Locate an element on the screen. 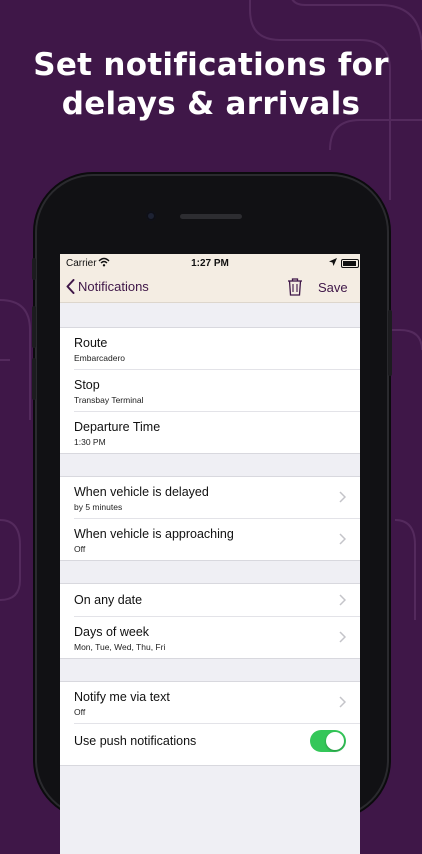 This screenshot has height=854, width=422. push-notify-title: Use push notifications is located at coordinates (135, 741).